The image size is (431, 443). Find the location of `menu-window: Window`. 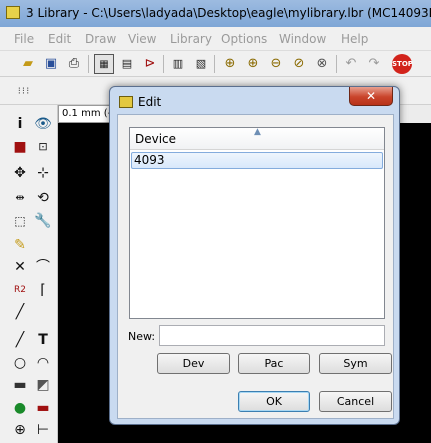

menu-window: Window is located at coordinates (302, 39).